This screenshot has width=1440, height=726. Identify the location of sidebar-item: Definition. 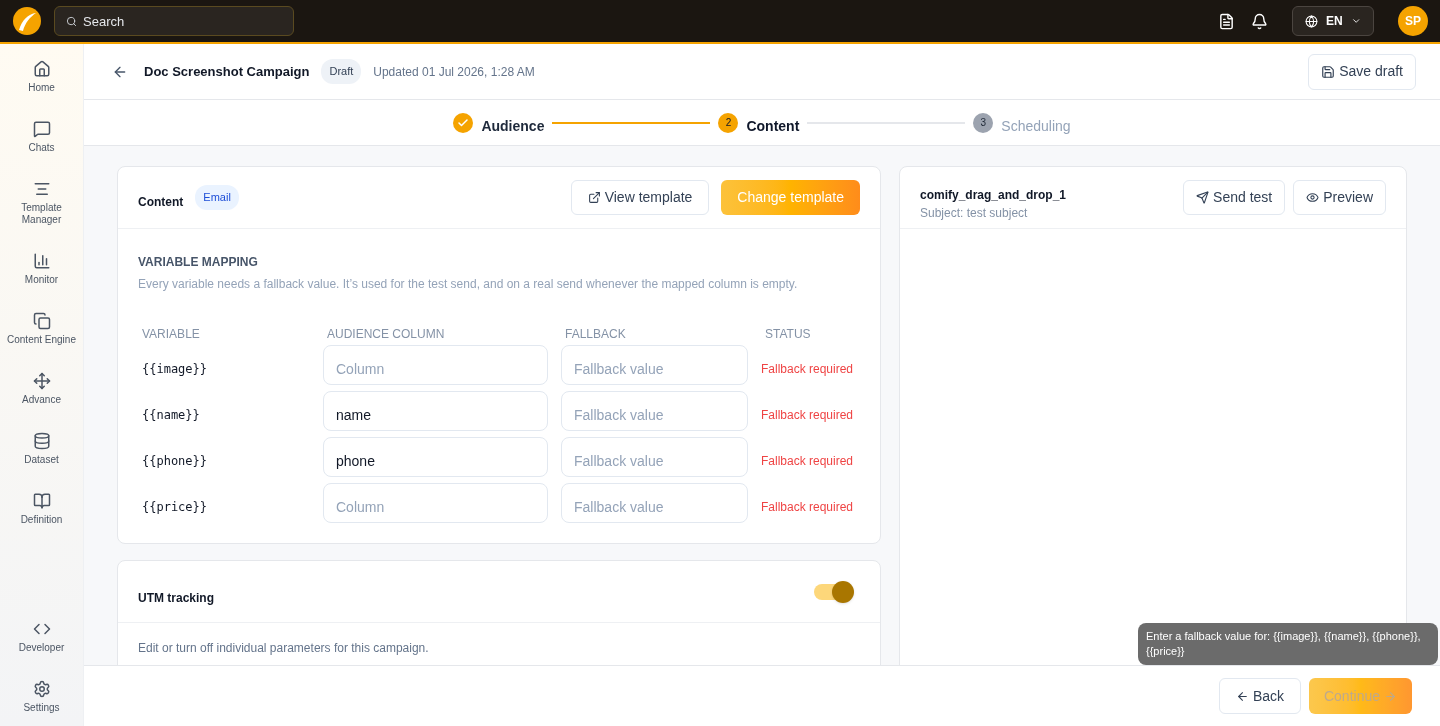
(41, 509).